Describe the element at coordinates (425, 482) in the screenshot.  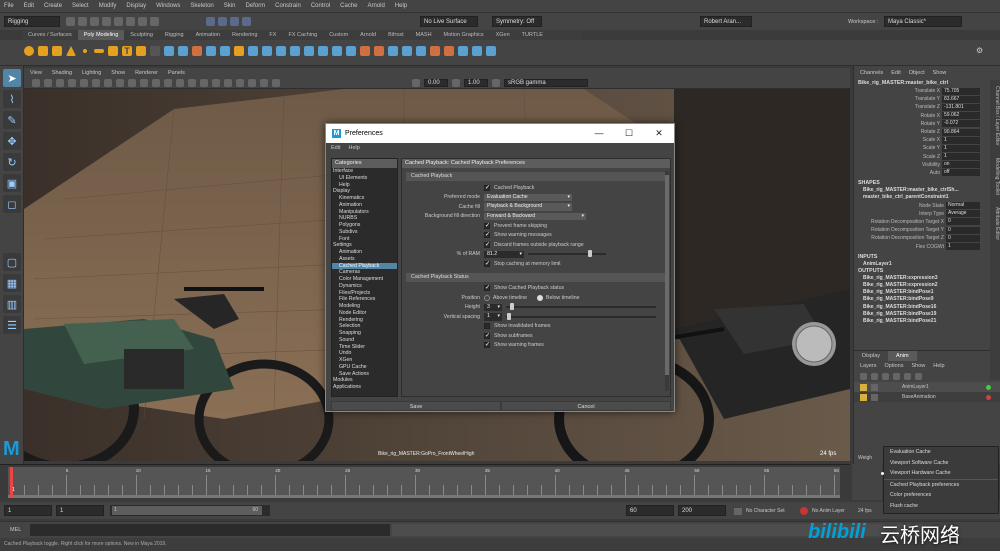
I see `time-slider: 151015202530354045505560 1` at that location.